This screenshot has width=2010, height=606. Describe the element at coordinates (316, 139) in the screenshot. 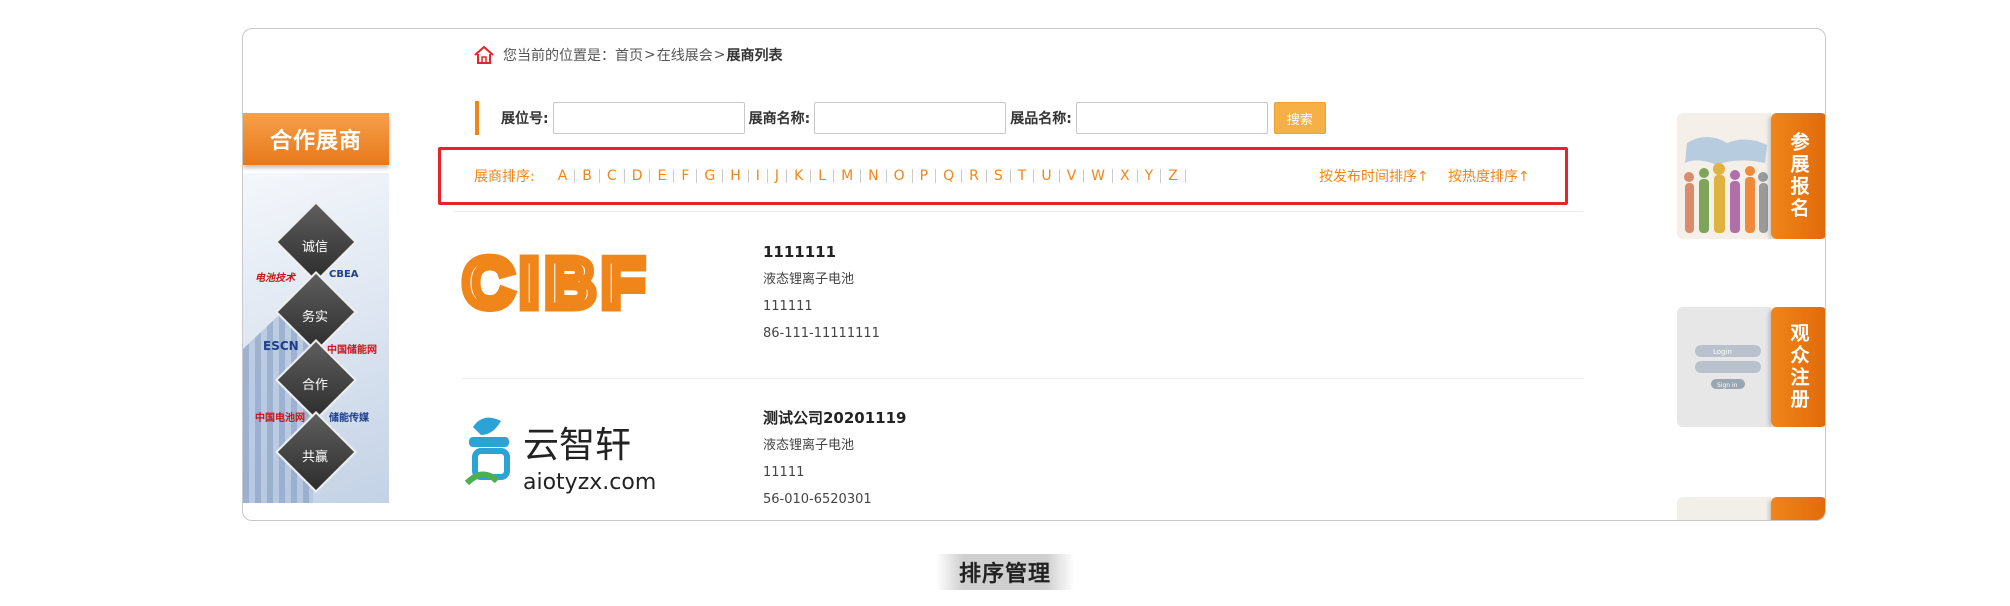

I see `partner-panel-title: 合作展商` at that location.